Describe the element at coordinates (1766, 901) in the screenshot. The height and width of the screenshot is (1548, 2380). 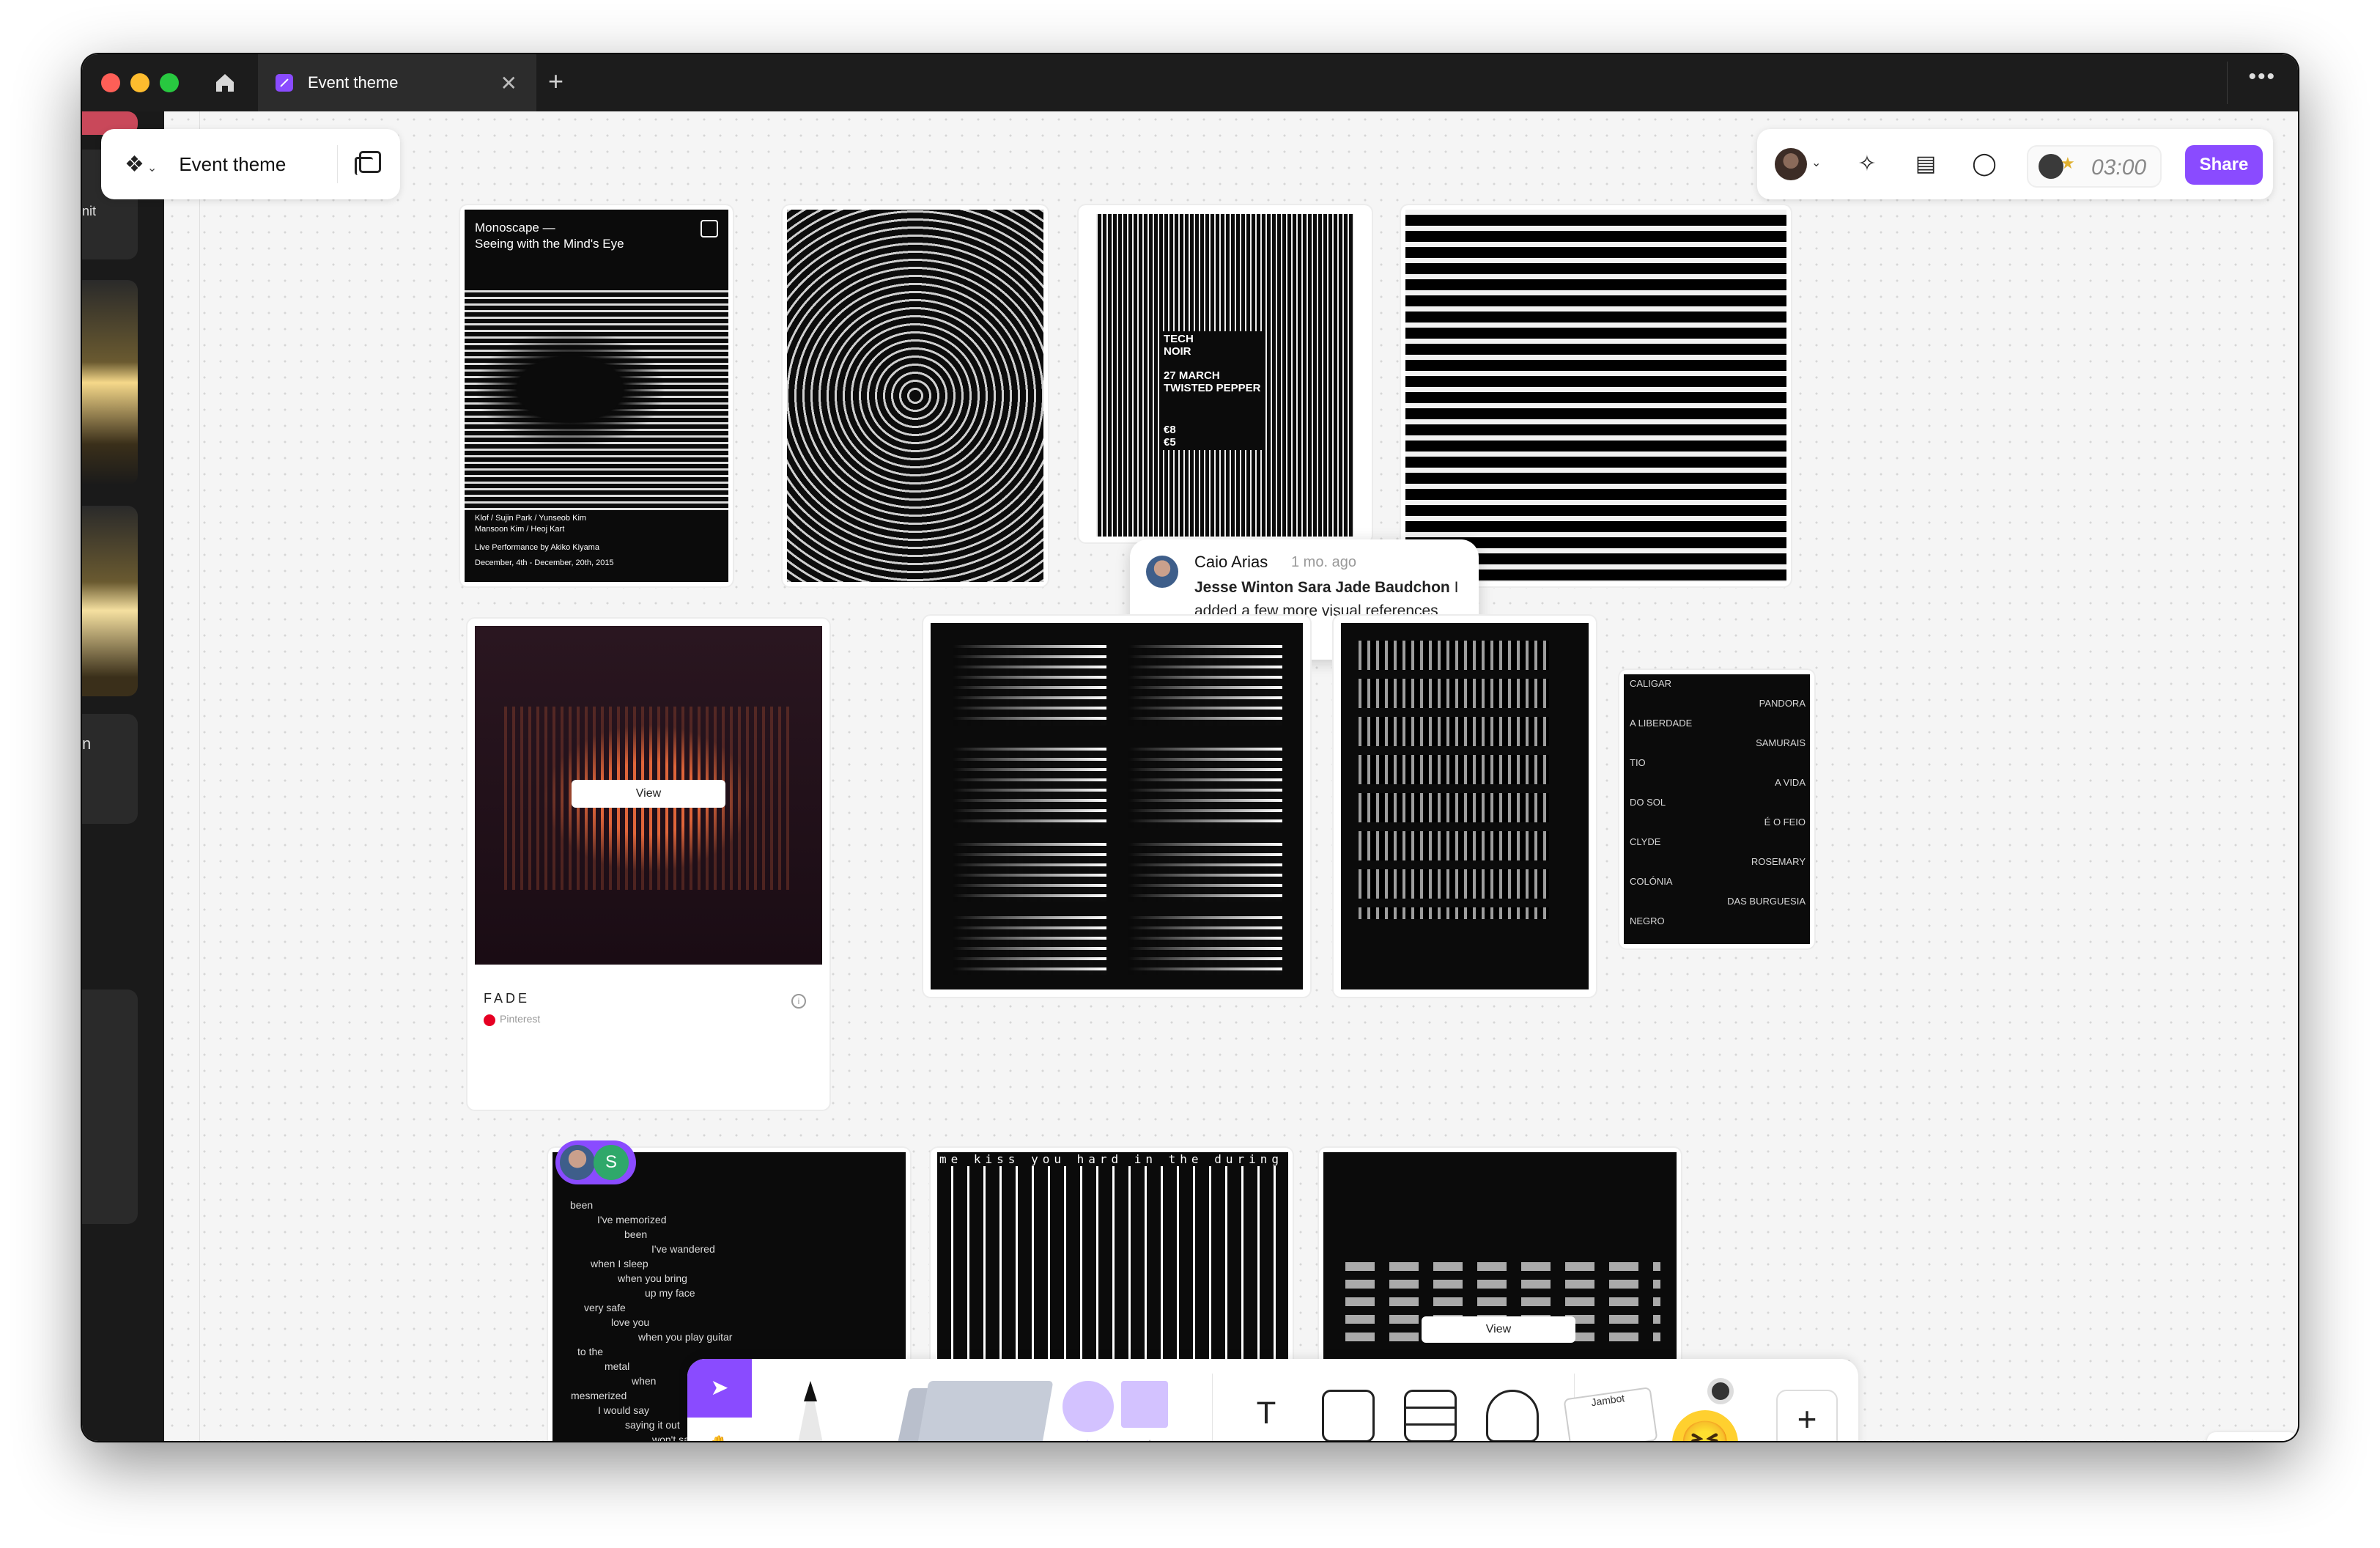
I see `word-line: DAS BURGUESIA` at that location.